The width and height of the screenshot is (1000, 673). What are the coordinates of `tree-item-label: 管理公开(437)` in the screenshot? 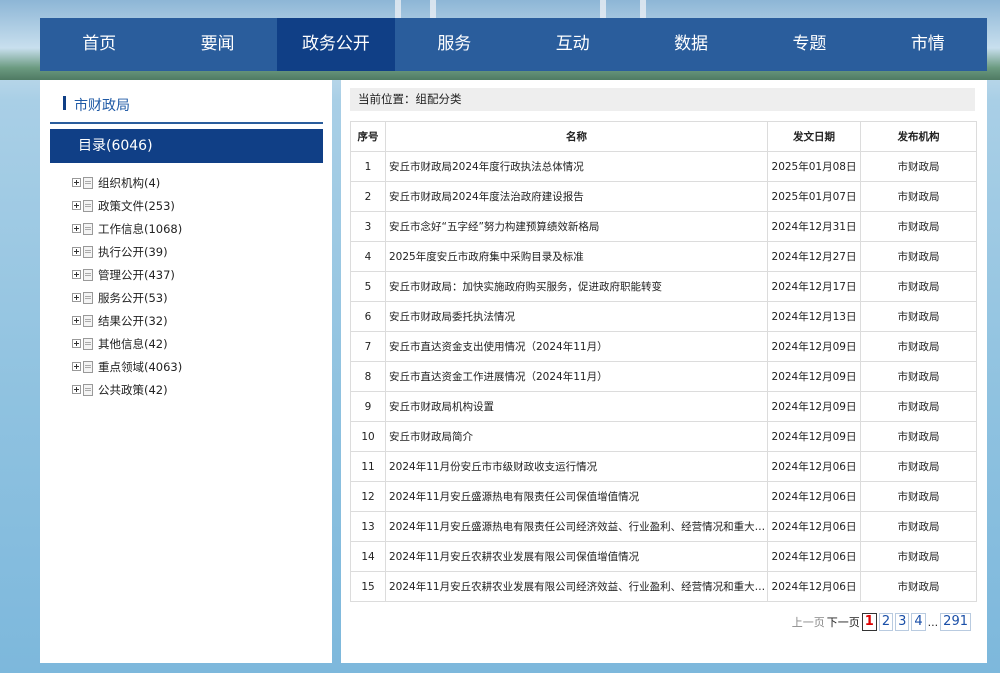 It's located at (136, 274).